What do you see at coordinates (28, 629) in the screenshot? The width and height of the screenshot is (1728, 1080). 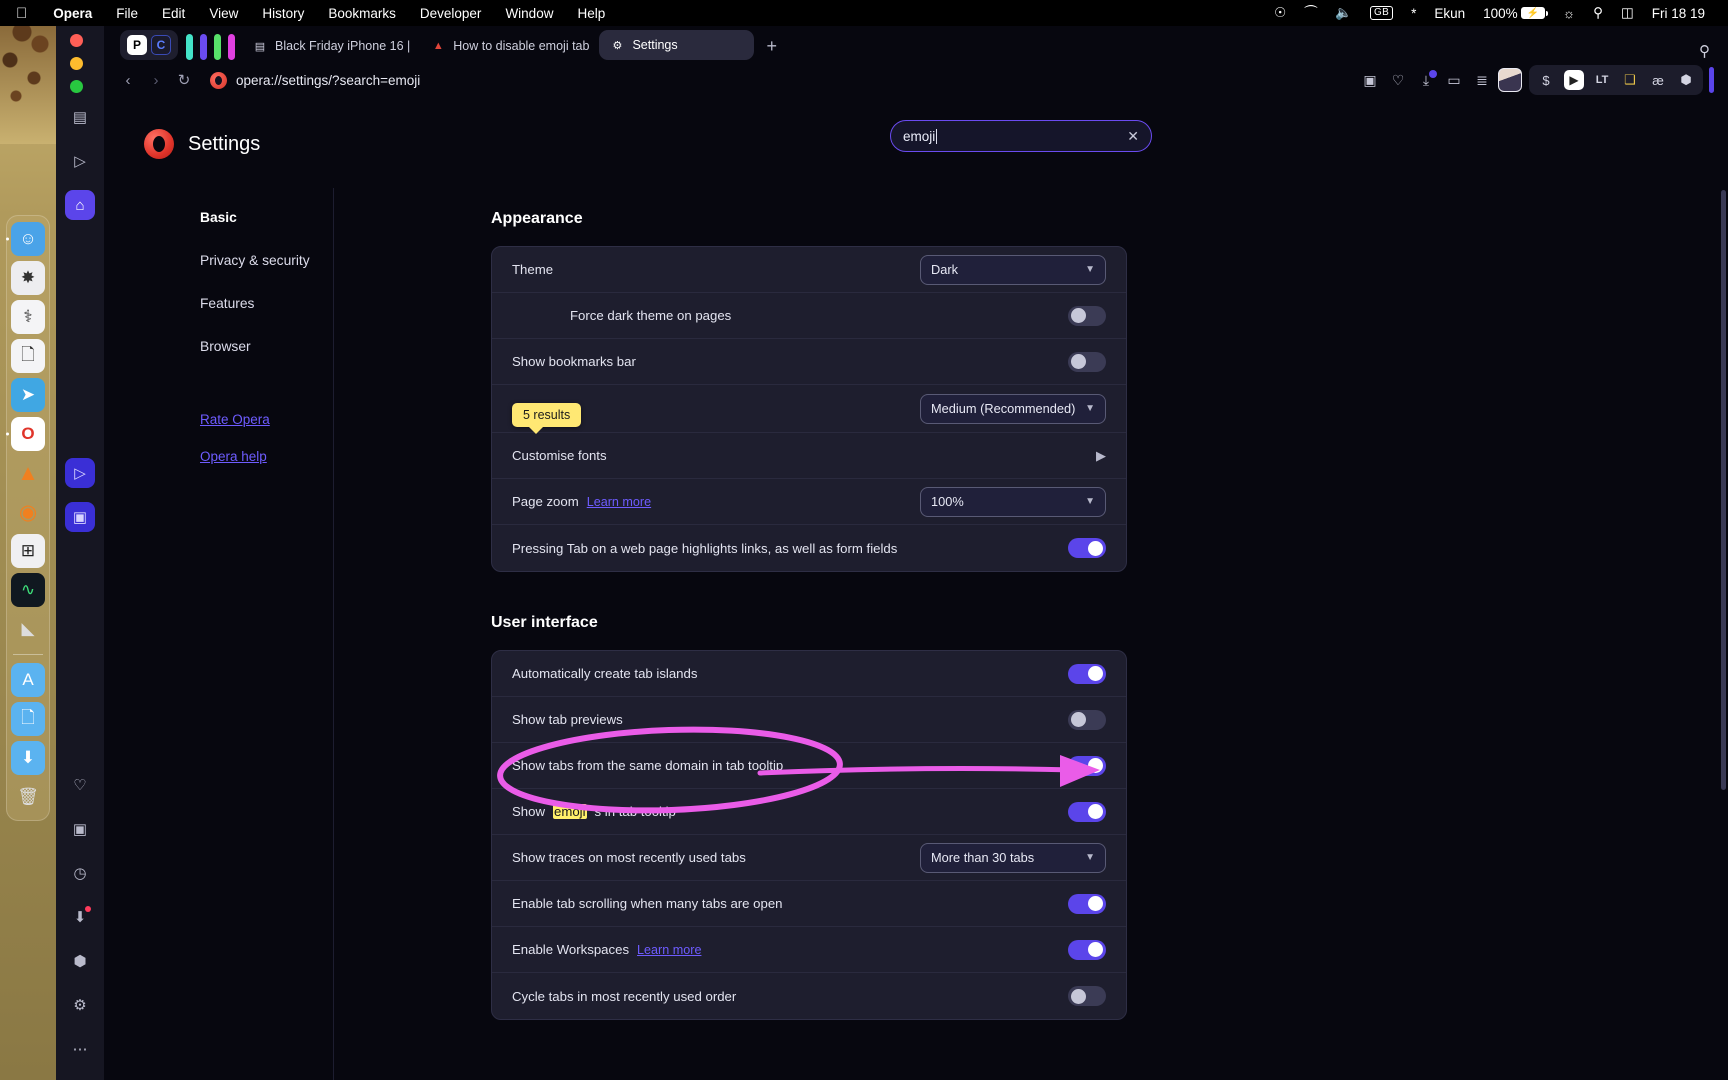 I see `dock-item-scanner-app: ◣` at bounding box center [28, 629].